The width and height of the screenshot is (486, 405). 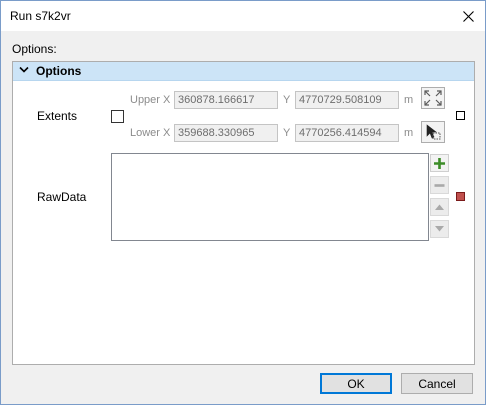 What do you see at coordinates (270, 197) in the screenshot?
I see `rawdata-list` at bounding box center [270, 197].